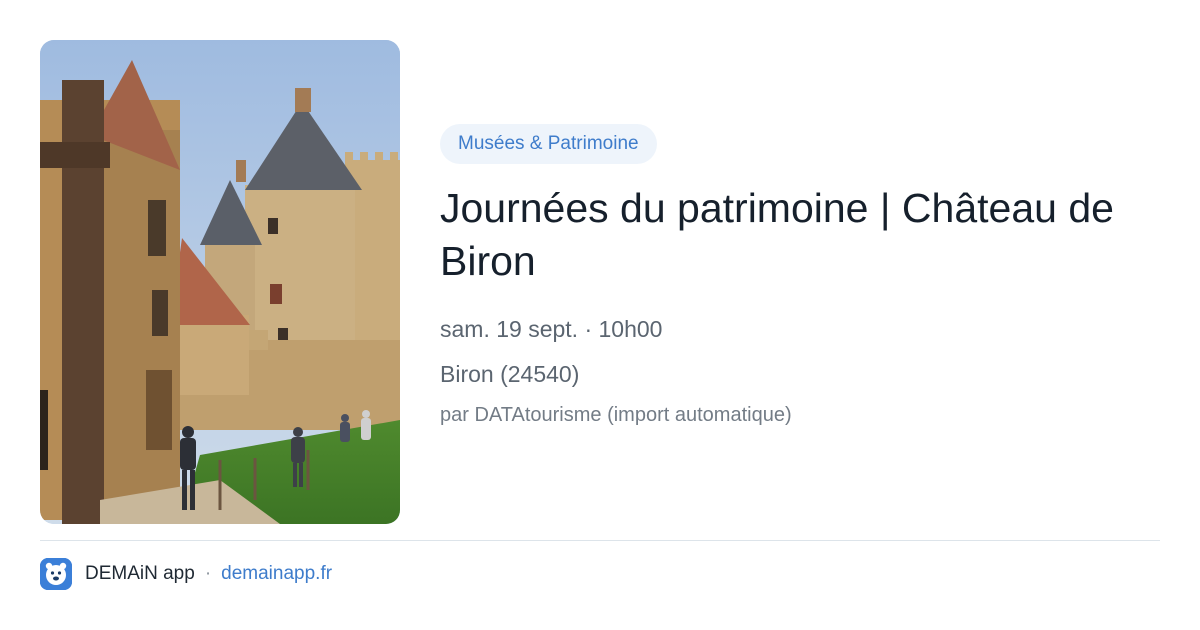 The image size is (1200, 630). I want to click on event-source: par DATAtourisme (import automatique), so click(616, 415).